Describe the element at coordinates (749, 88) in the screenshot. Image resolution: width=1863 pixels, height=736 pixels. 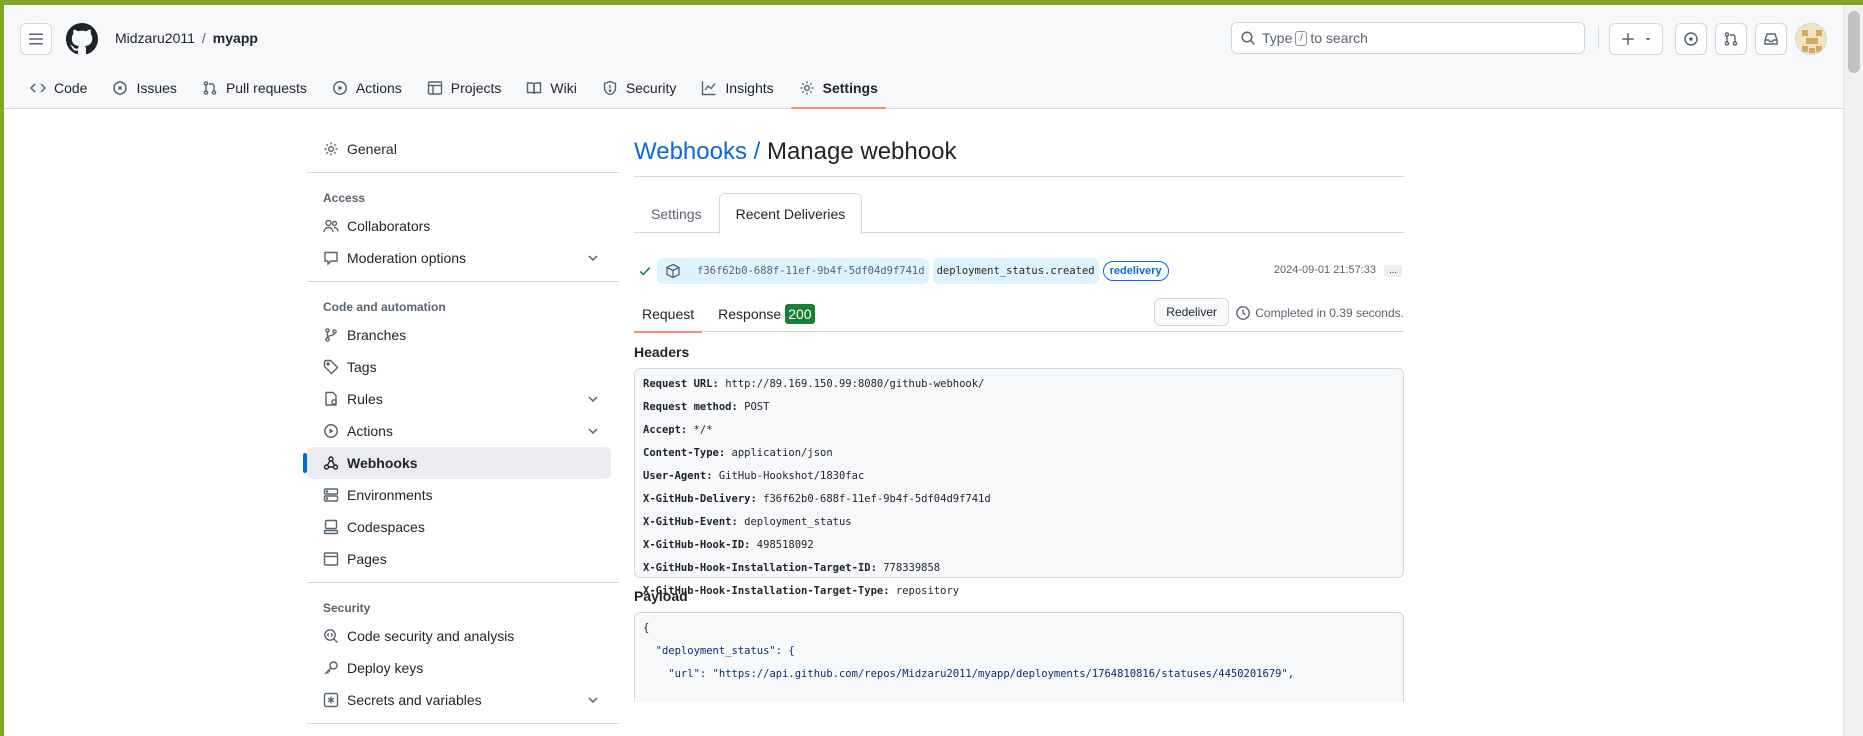
I see `tab-label: Insights` at that location.